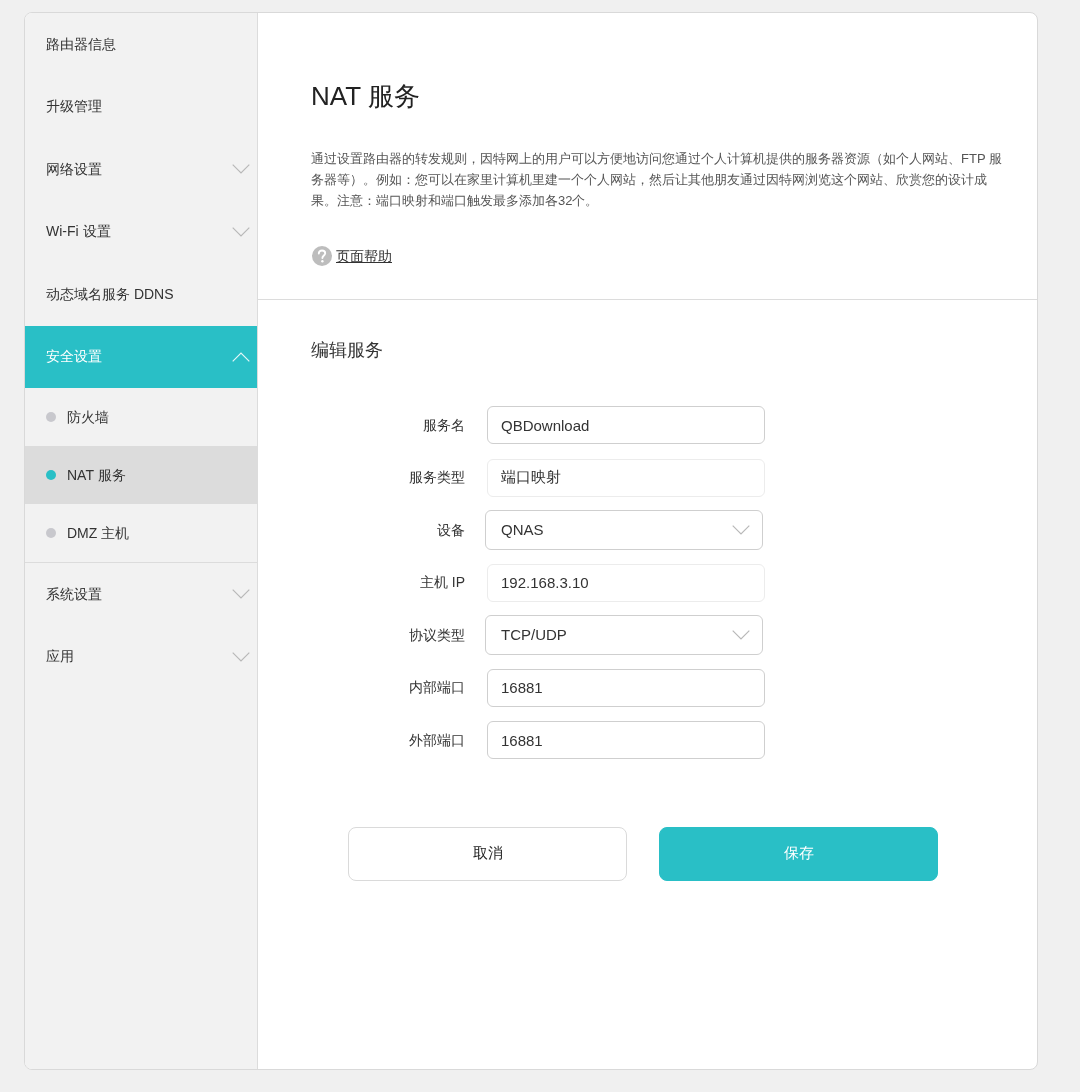 Image resolution: width=1080 pixels, height=1092 pixels. I want to click on dropdown-field: QNAS, so click(624, 530).